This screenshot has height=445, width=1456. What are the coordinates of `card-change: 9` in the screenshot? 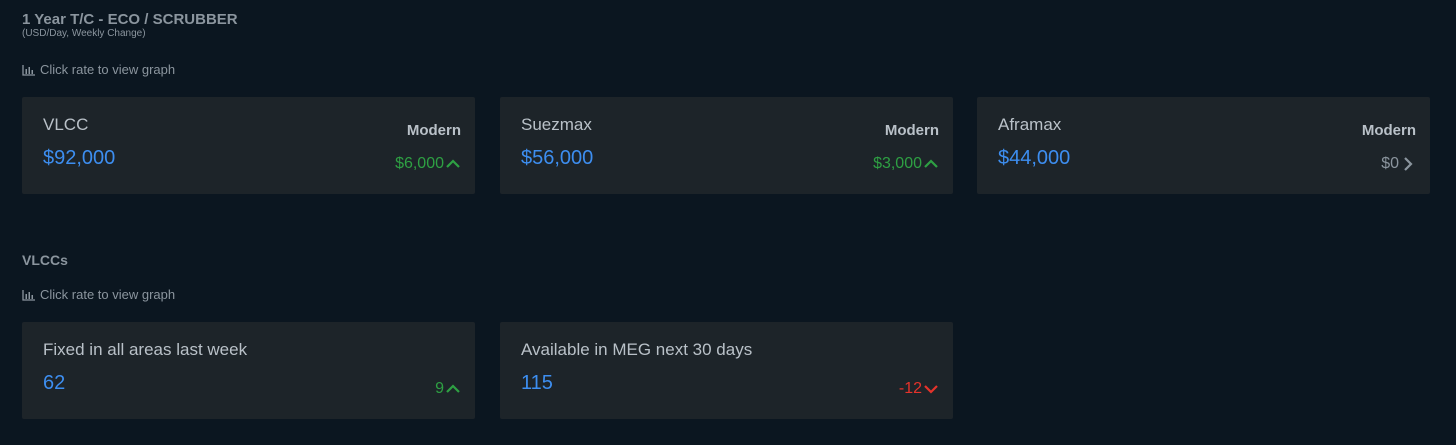 It's located at (448, 389).